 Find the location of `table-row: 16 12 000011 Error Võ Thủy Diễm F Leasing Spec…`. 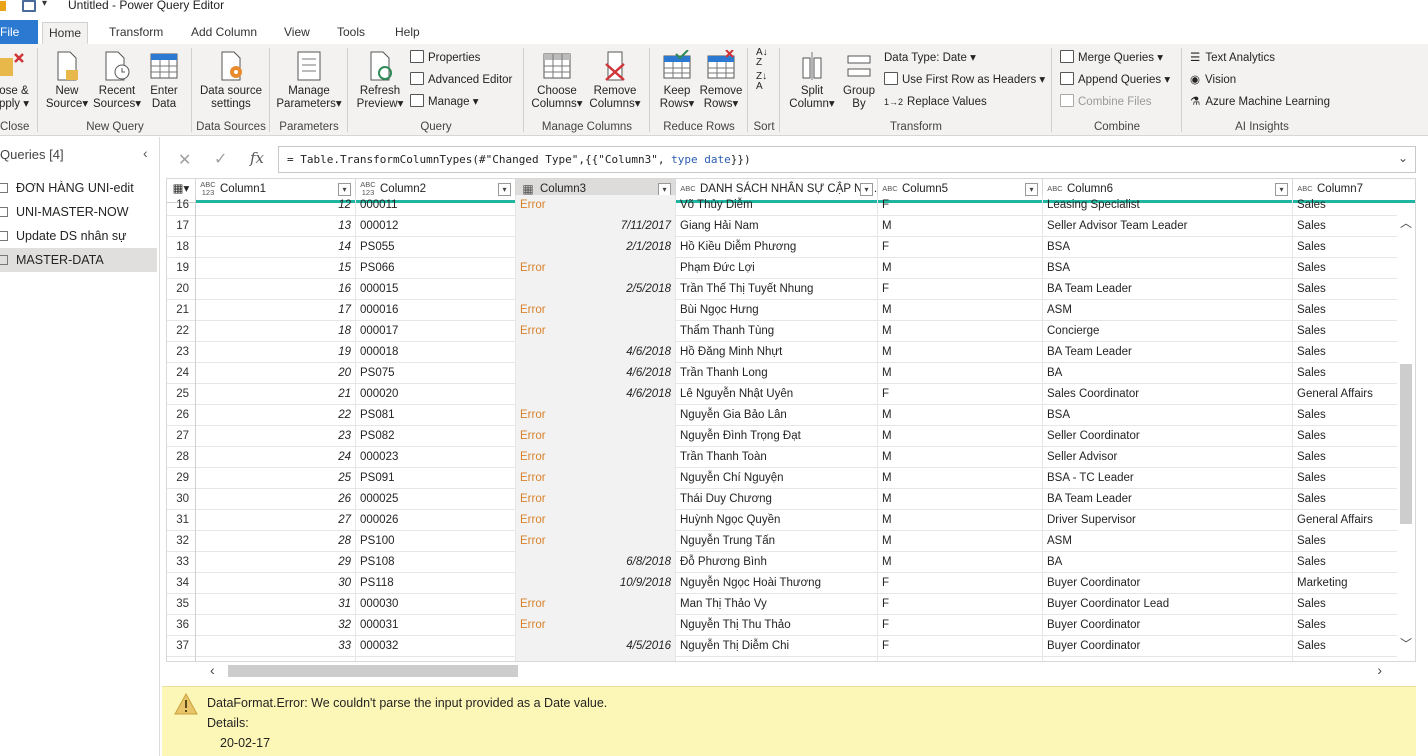

table-row: 16 12 000011 Error Võ Thủy Diễm F Leasing Spec… is located at coordinates (791, 205).